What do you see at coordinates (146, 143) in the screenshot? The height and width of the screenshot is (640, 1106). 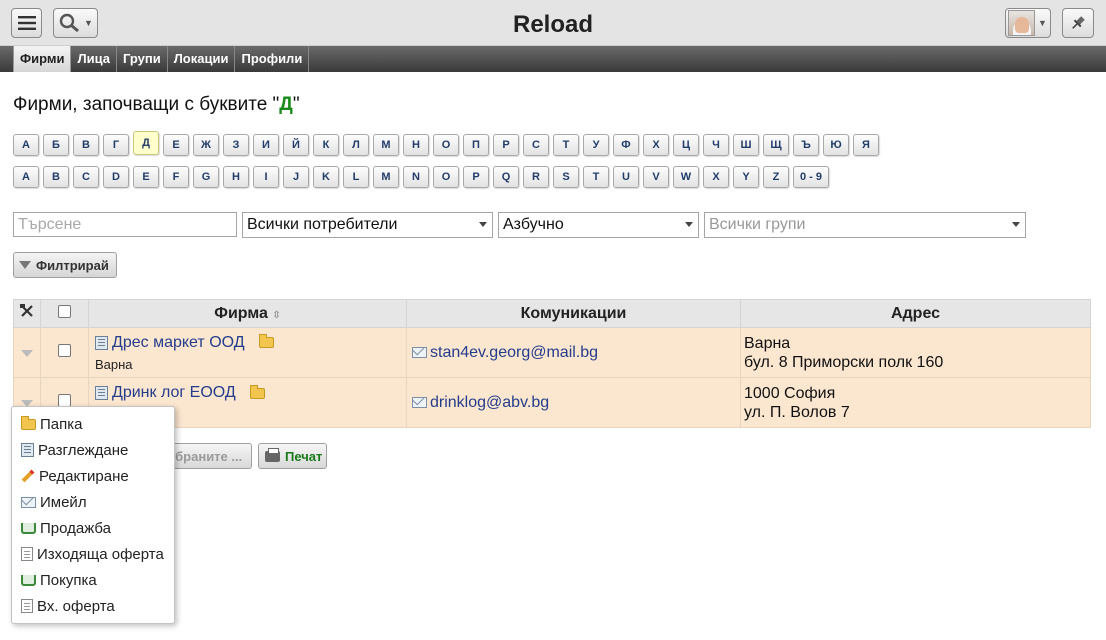 I see `letter-button: Д` at bounding box center [146, 143].